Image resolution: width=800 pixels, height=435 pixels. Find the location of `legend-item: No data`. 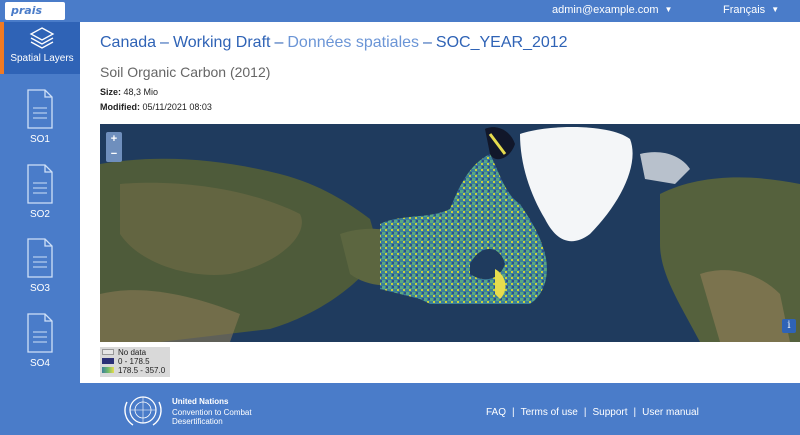

legend-item: No data is located at coordinates (135, 352).